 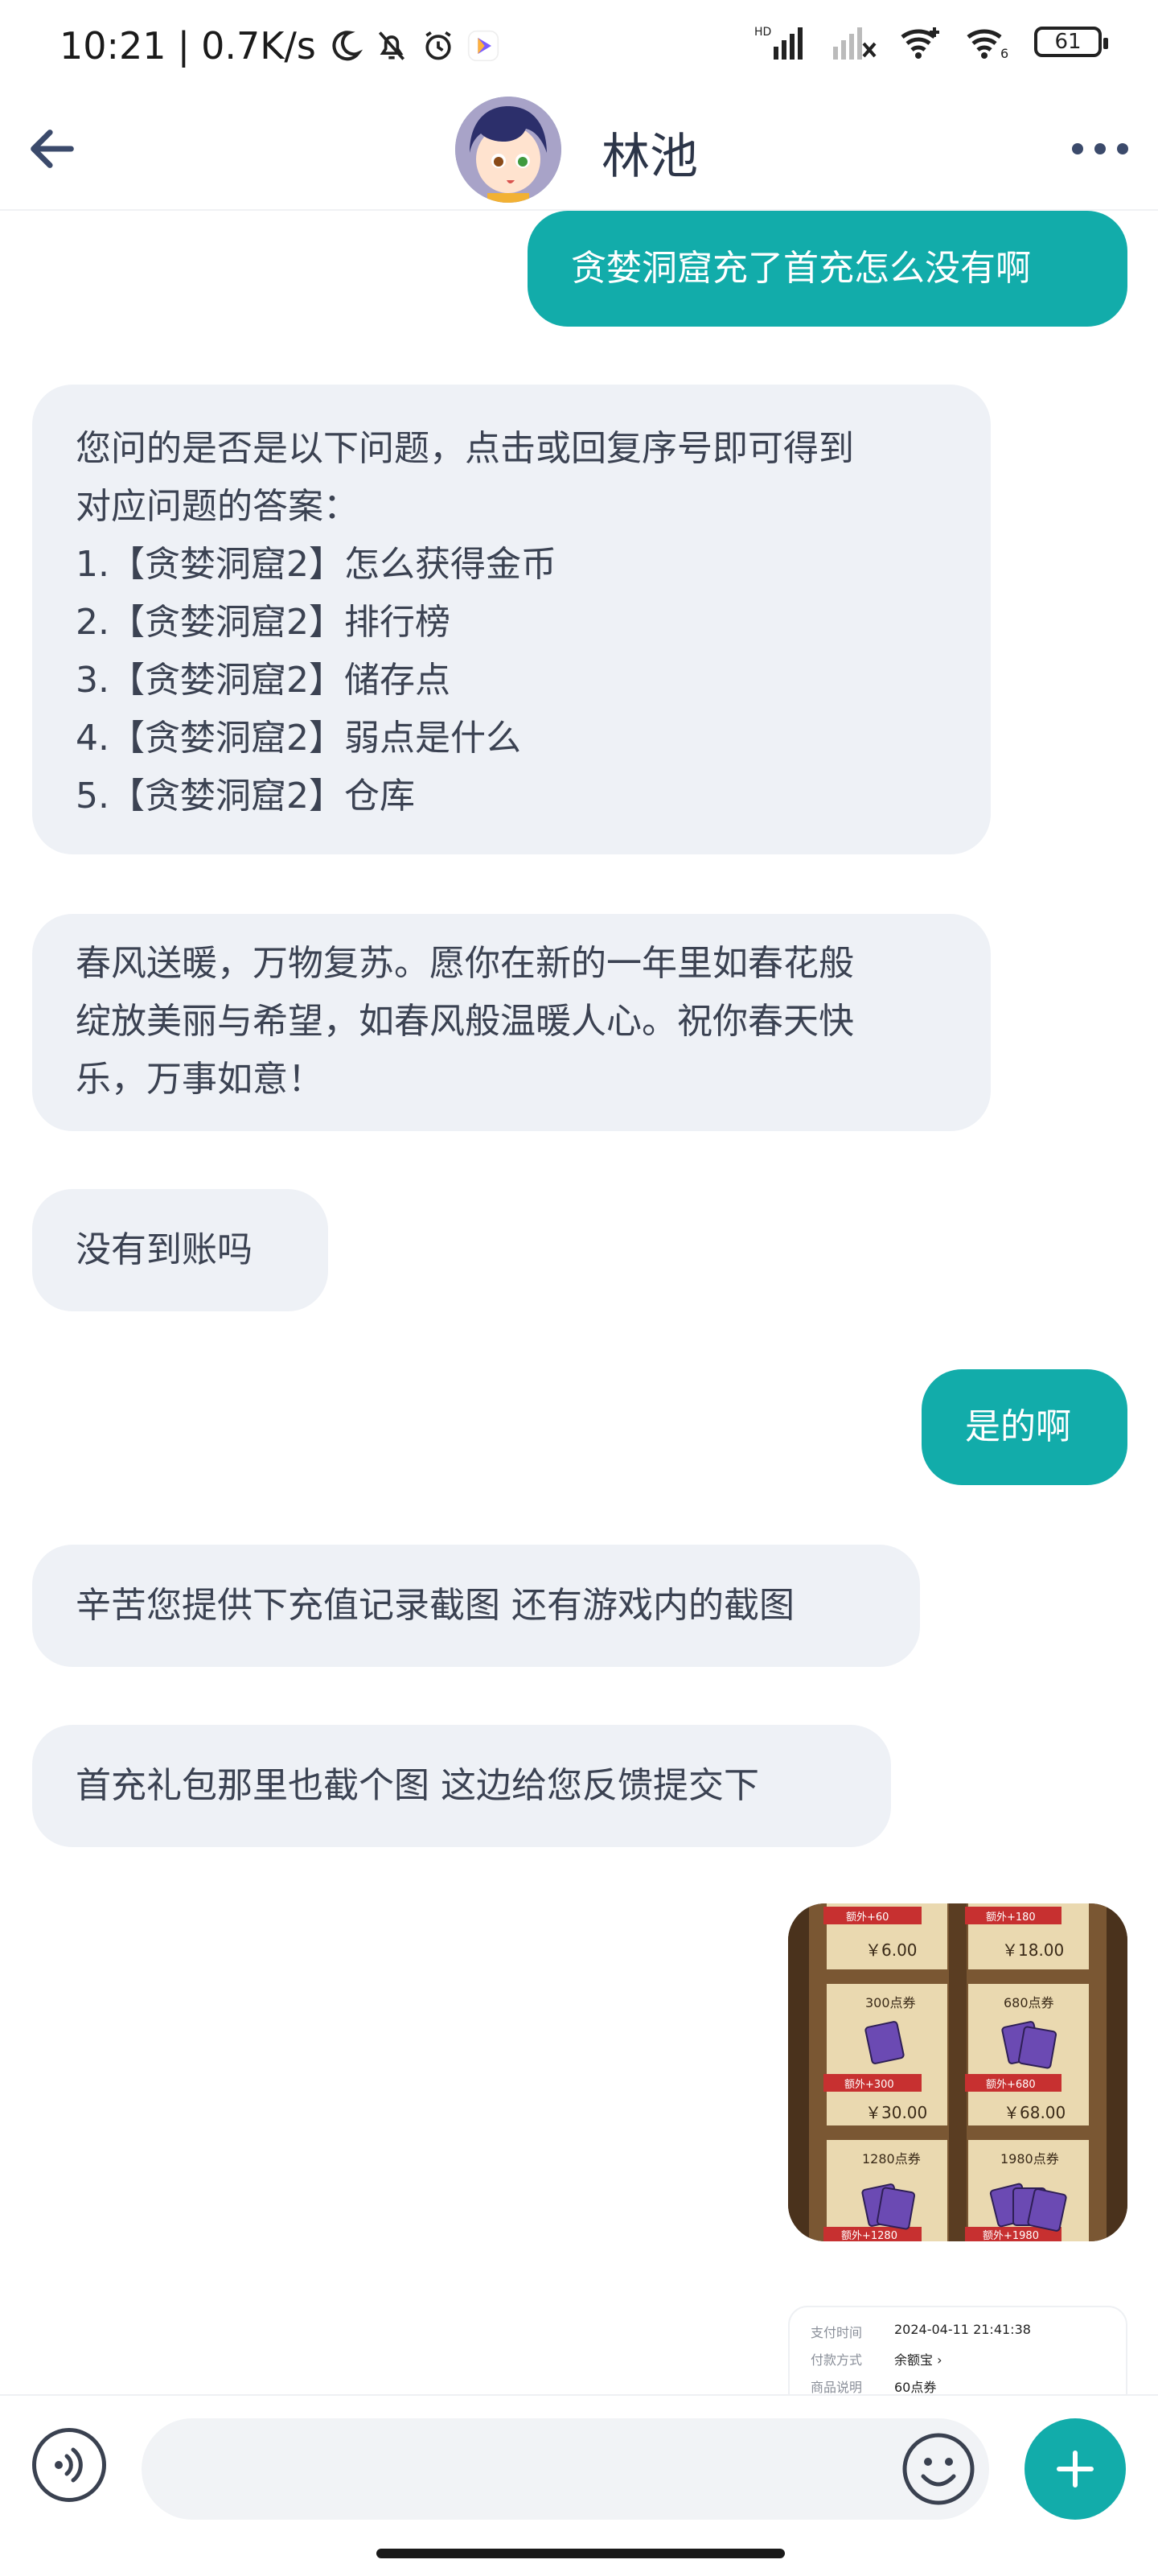 What do you see at coordinates (164, 1249) in the screenshot?
I see `message-text: 没有到账吗` at bounding box center [164, 1249].